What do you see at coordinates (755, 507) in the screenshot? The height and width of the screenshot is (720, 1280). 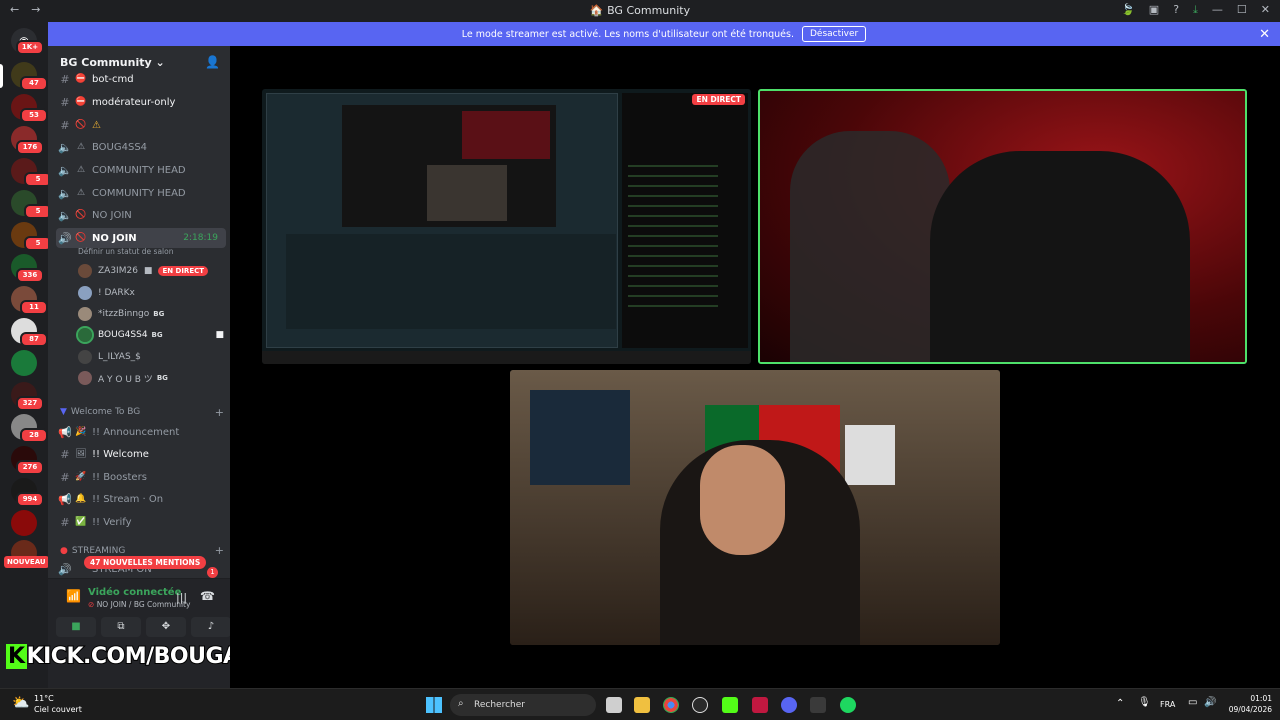 I see `camera-tile` at bounding box center [755, 507].